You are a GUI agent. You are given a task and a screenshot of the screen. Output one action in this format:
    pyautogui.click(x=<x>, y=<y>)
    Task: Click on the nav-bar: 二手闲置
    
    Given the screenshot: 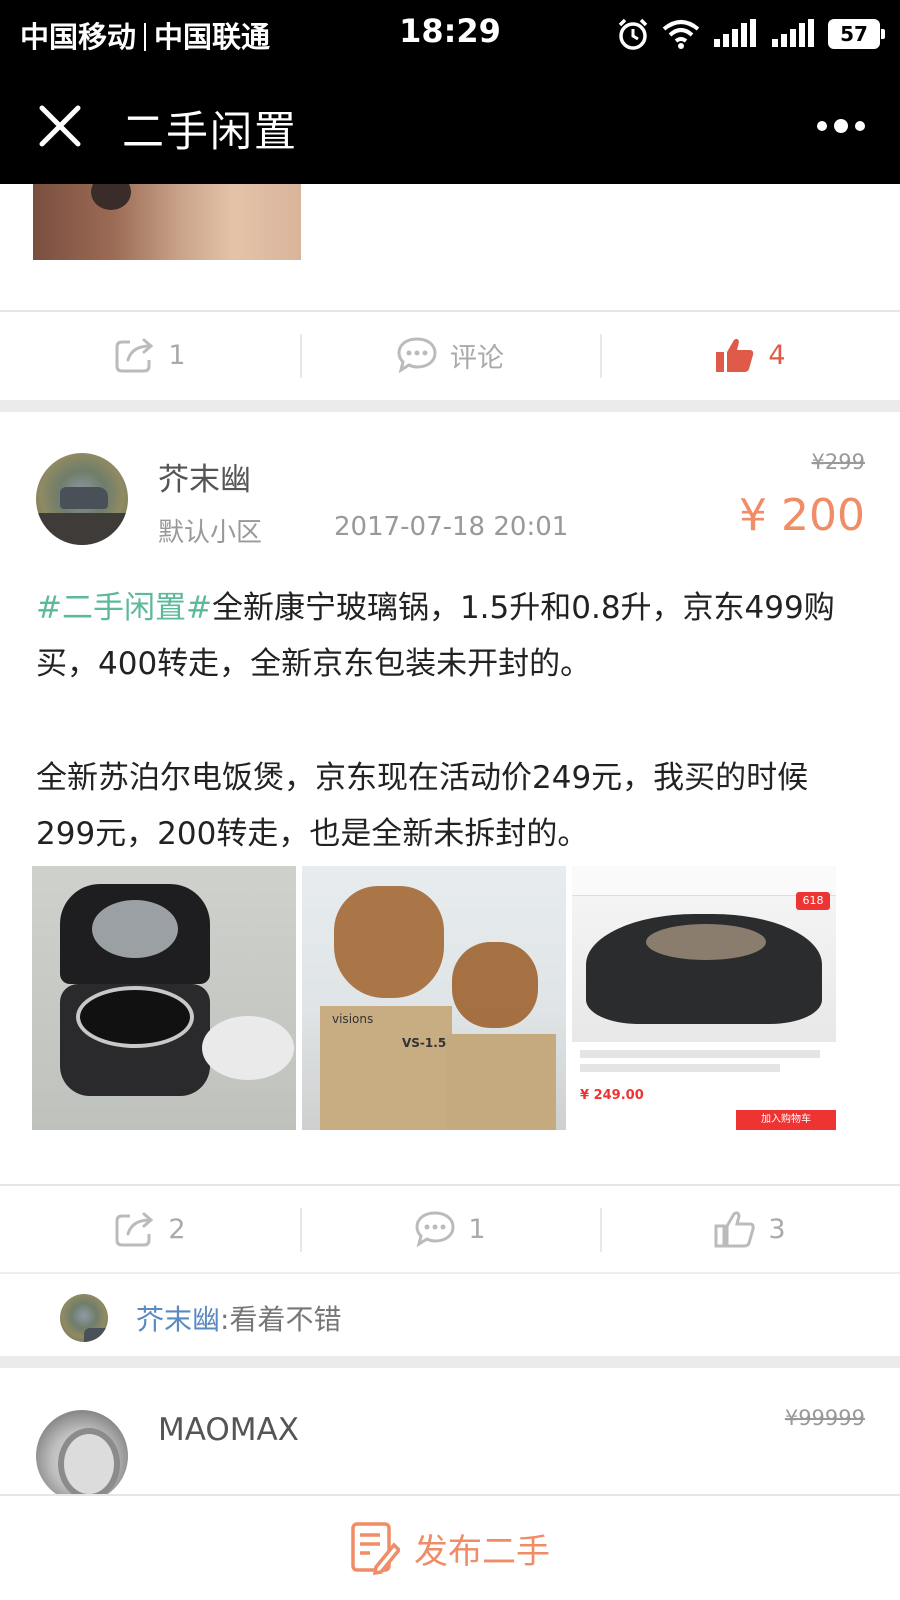 What is the action you would take?
    pyautogui.click(x=450, y=125)
    